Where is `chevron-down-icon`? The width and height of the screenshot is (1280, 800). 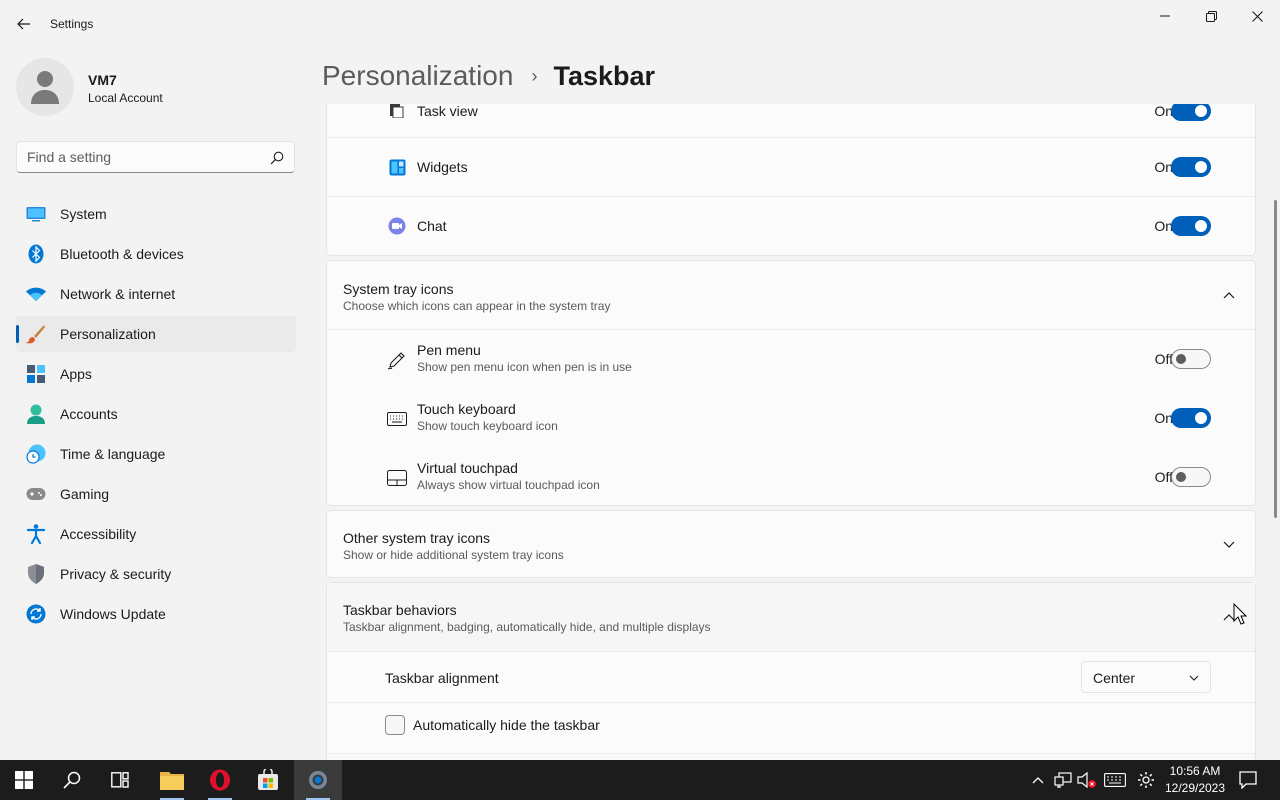
chevron-down-icon is located at coordinates (1229, 545).